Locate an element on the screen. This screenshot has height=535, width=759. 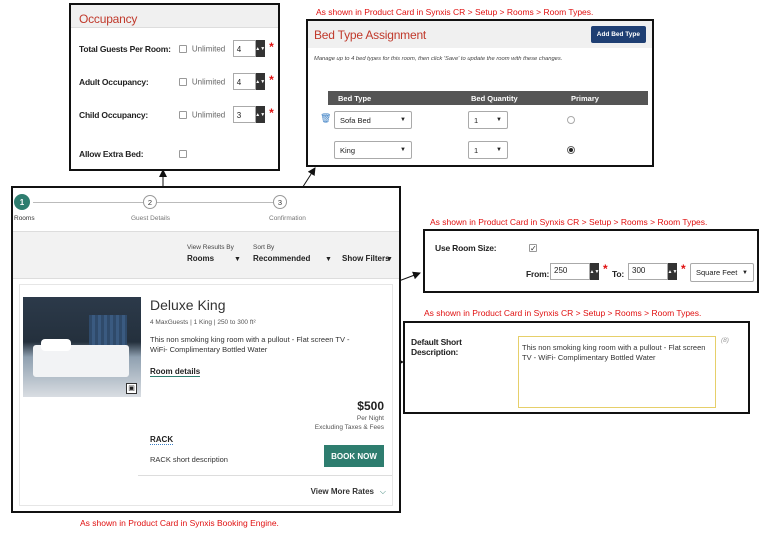
step-2-label: Guest Details is located at coordinates (151, 218).